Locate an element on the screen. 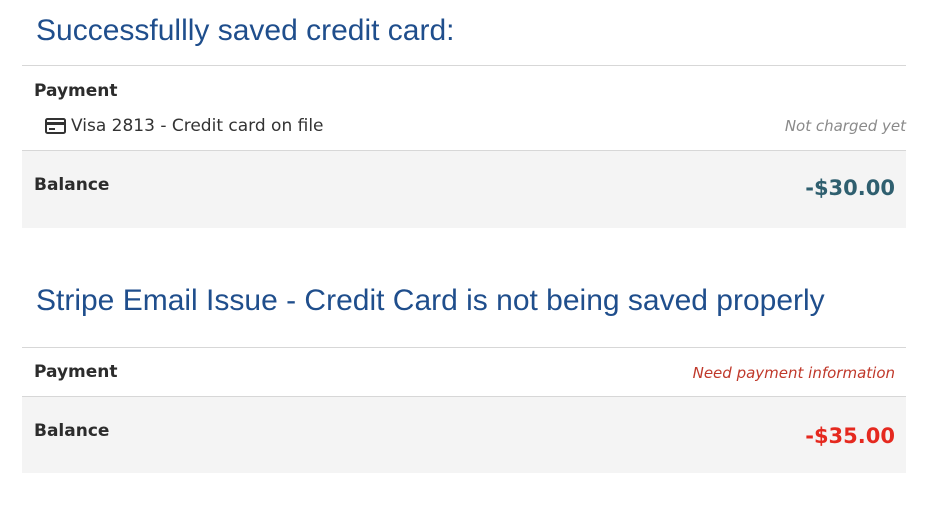 The image size is (936, 505). section-heading-success: Successfullly saved credit card: is located at coordinates (245, 30).